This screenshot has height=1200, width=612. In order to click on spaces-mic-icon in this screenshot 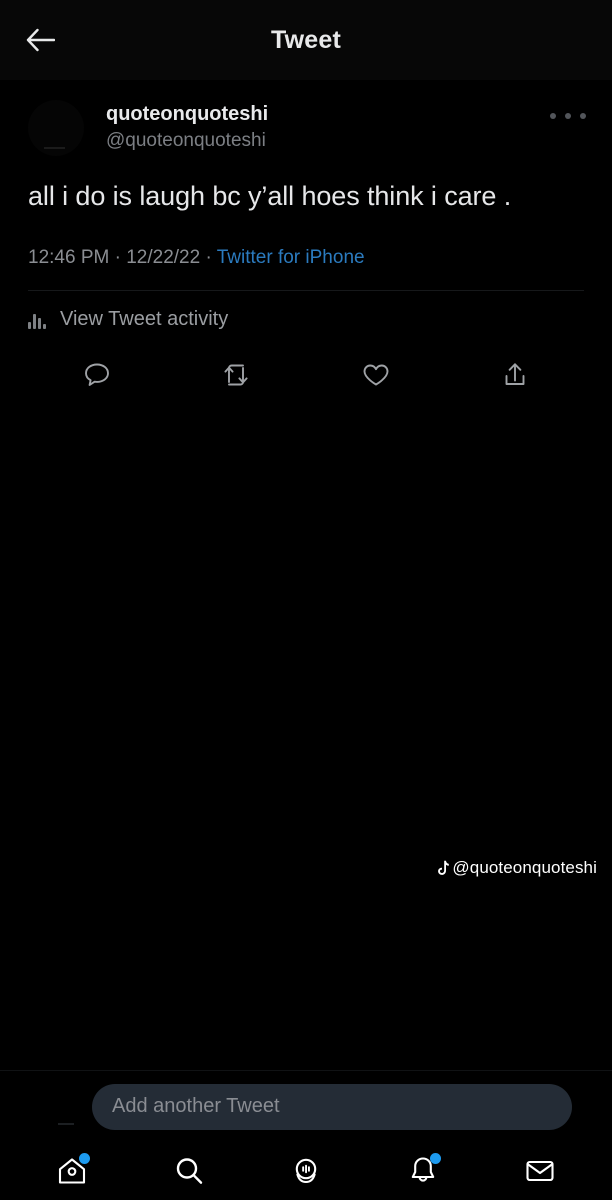, I will do `click(306, 1171)`.